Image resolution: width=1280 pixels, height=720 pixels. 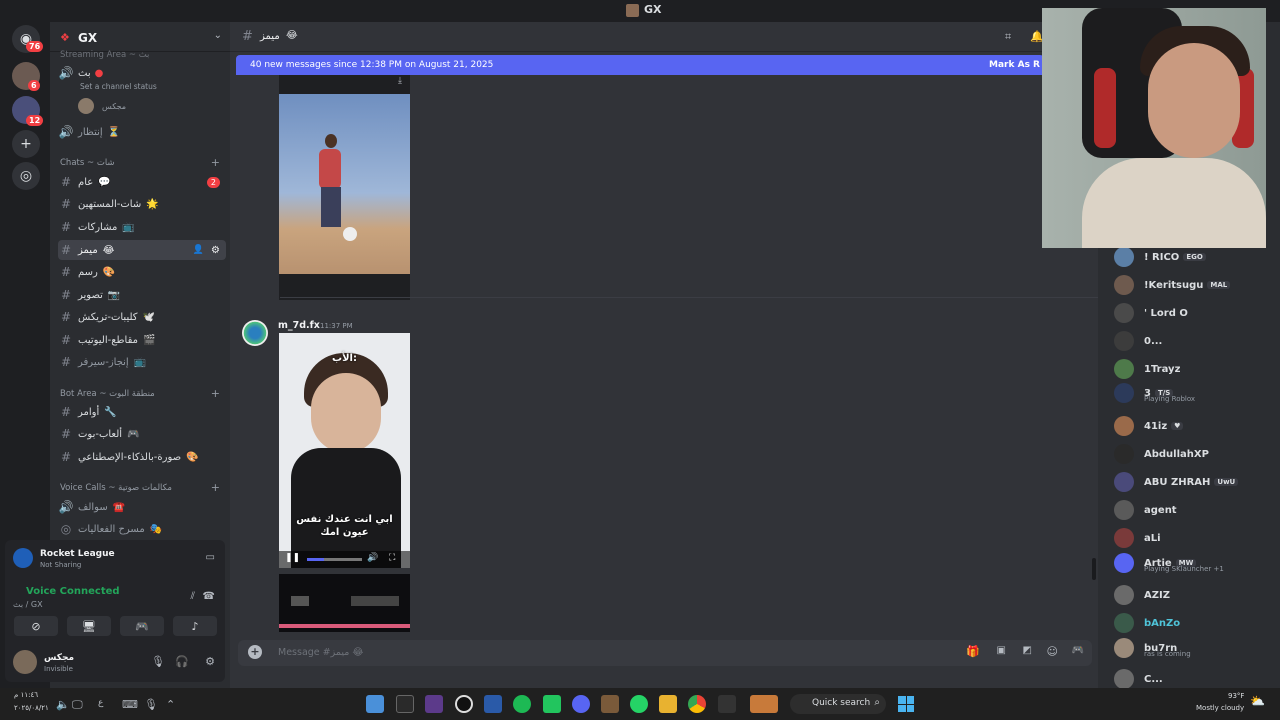 What do you see at coordinates (198, 250) in the screenshot?
I see `invite-icon: 👤` at bounding box center [198, 250].